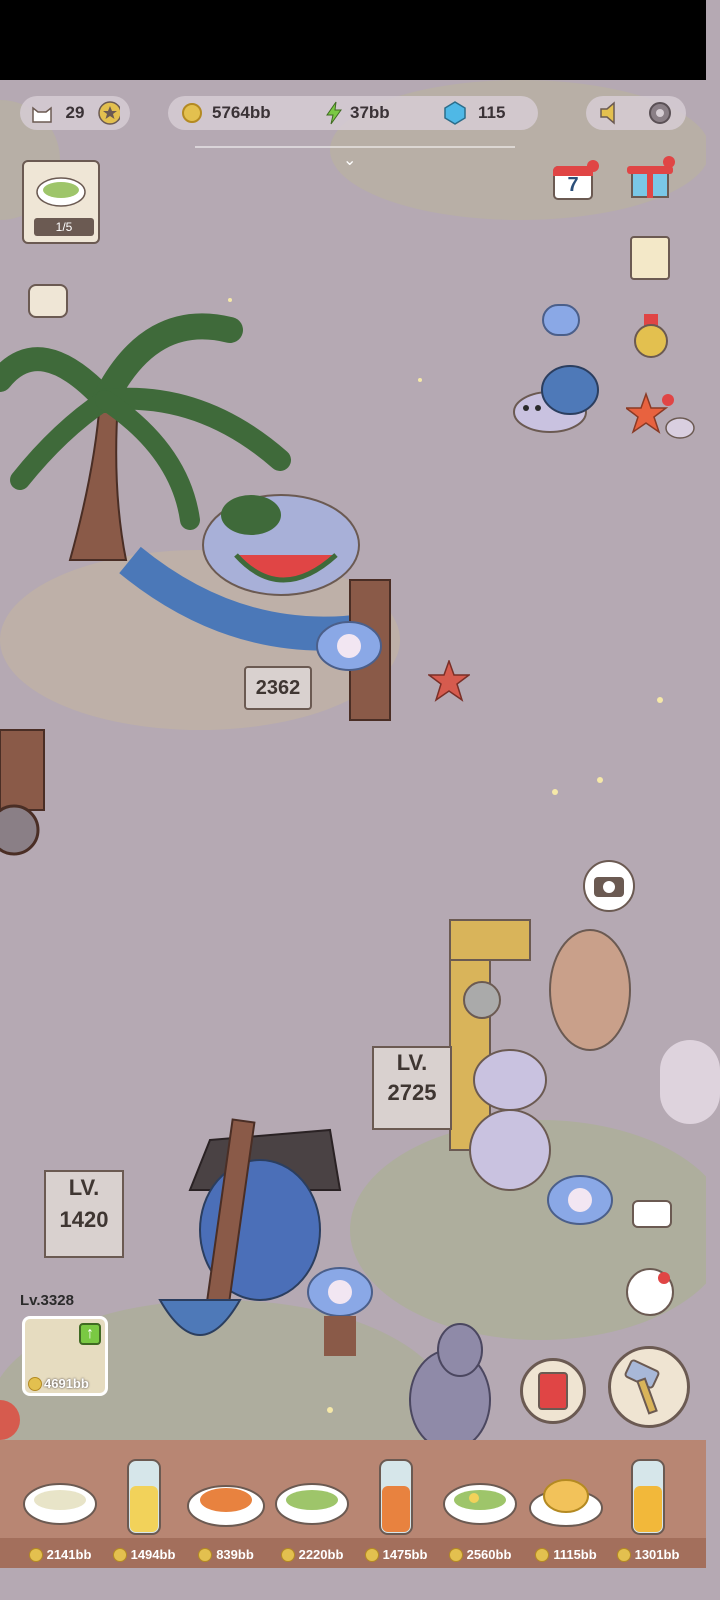 The width and height of the screenshot is (720, 1600). What do you see at coordinates (66, 1383) in the screenshot?
I see `income-value: 4691bb` at bounding box center [66, 1383].